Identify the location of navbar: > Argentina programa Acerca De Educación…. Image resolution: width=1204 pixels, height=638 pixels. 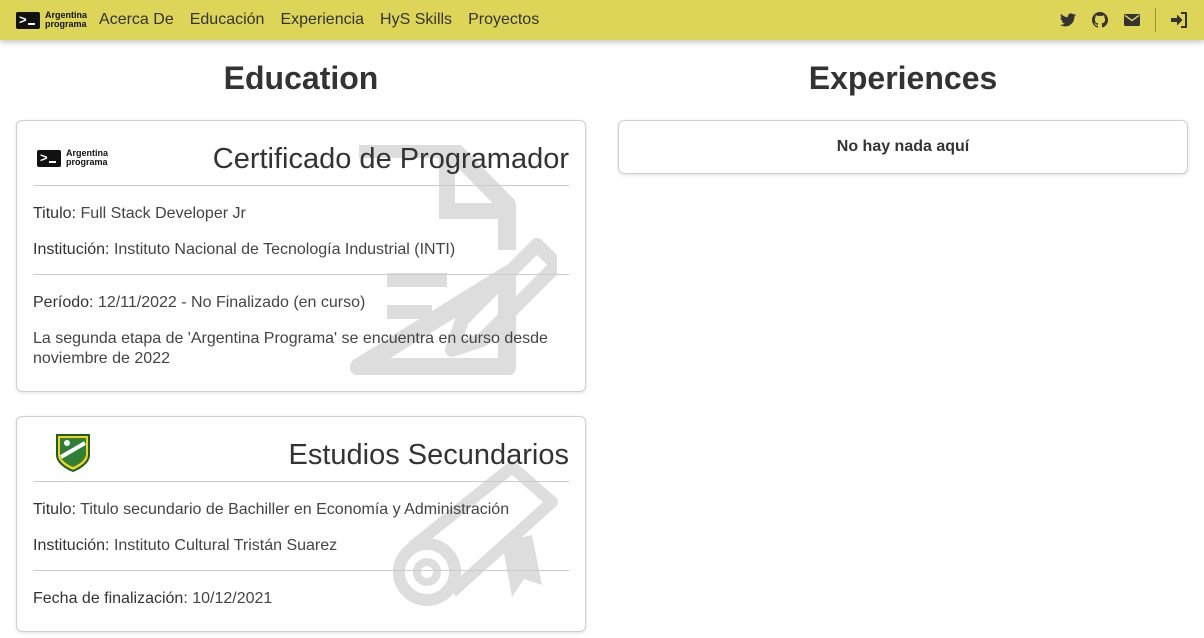
(602, 20).